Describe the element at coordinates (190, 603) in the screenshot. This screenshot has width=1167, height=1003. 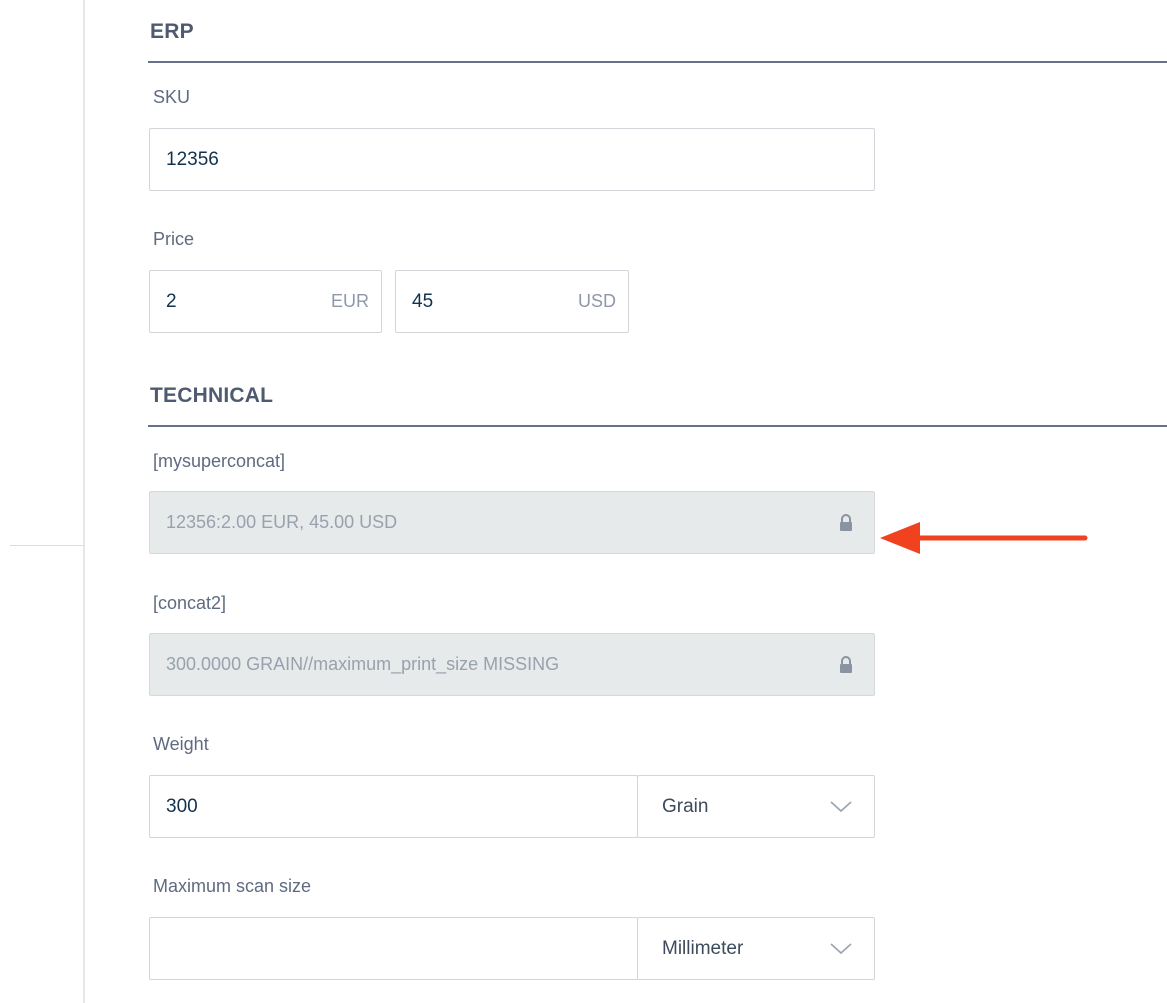
I see `concat2-label: [concat2]` at that location.